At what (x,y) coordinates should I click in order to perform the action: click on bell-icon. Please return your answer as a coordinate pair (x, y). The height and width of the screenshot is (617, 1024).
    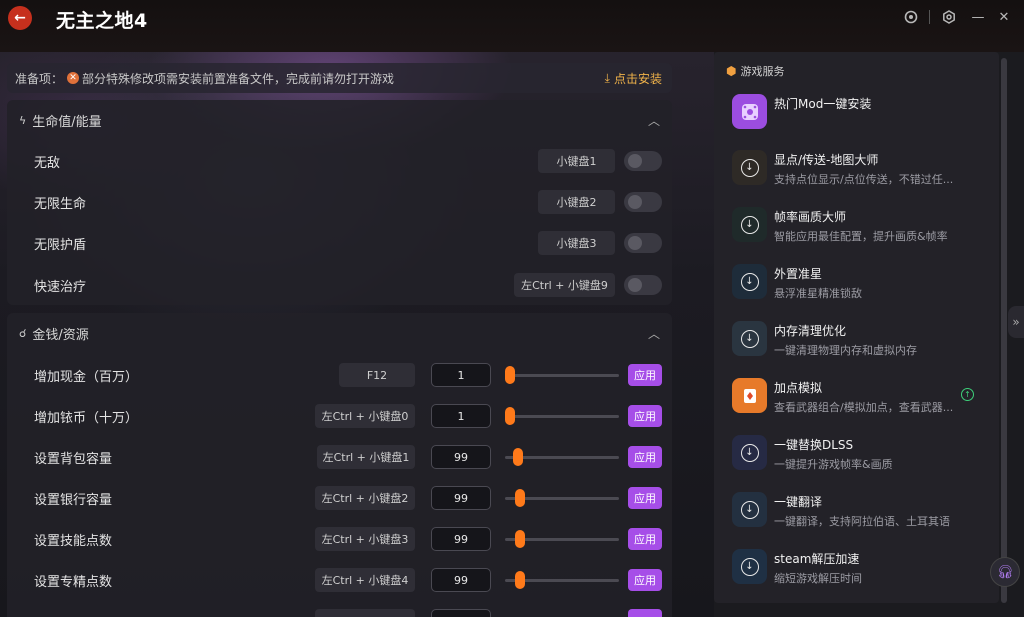
    Looking at the image, I should click on (911, 17).